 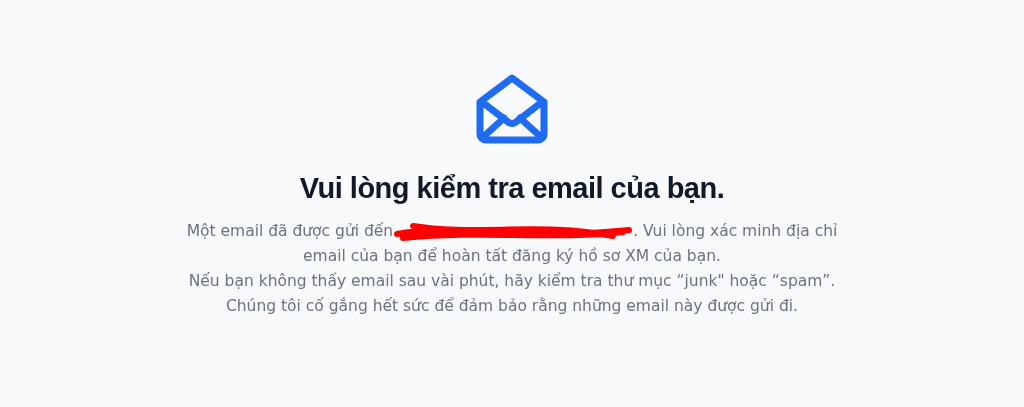 What do you see at coordinates (512, 188) in the screenshot?
I see `heading: Vui lòng kiểm tra email của bạn.` at bounding box center [512, 188].